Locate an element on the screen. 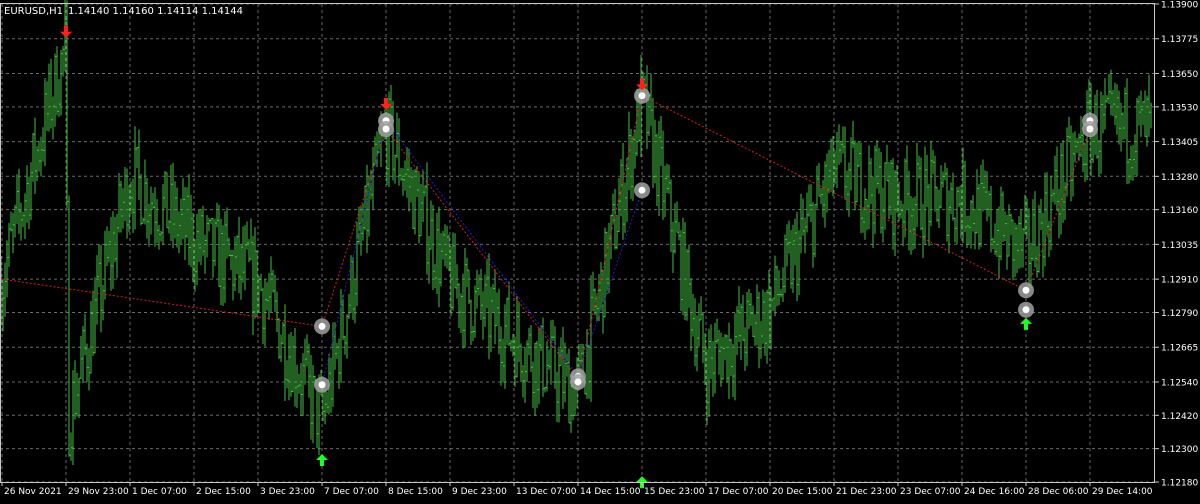 The image size is (1200, 504). y-tick-label: 1.13405 is located at coordinates (1179, 143).